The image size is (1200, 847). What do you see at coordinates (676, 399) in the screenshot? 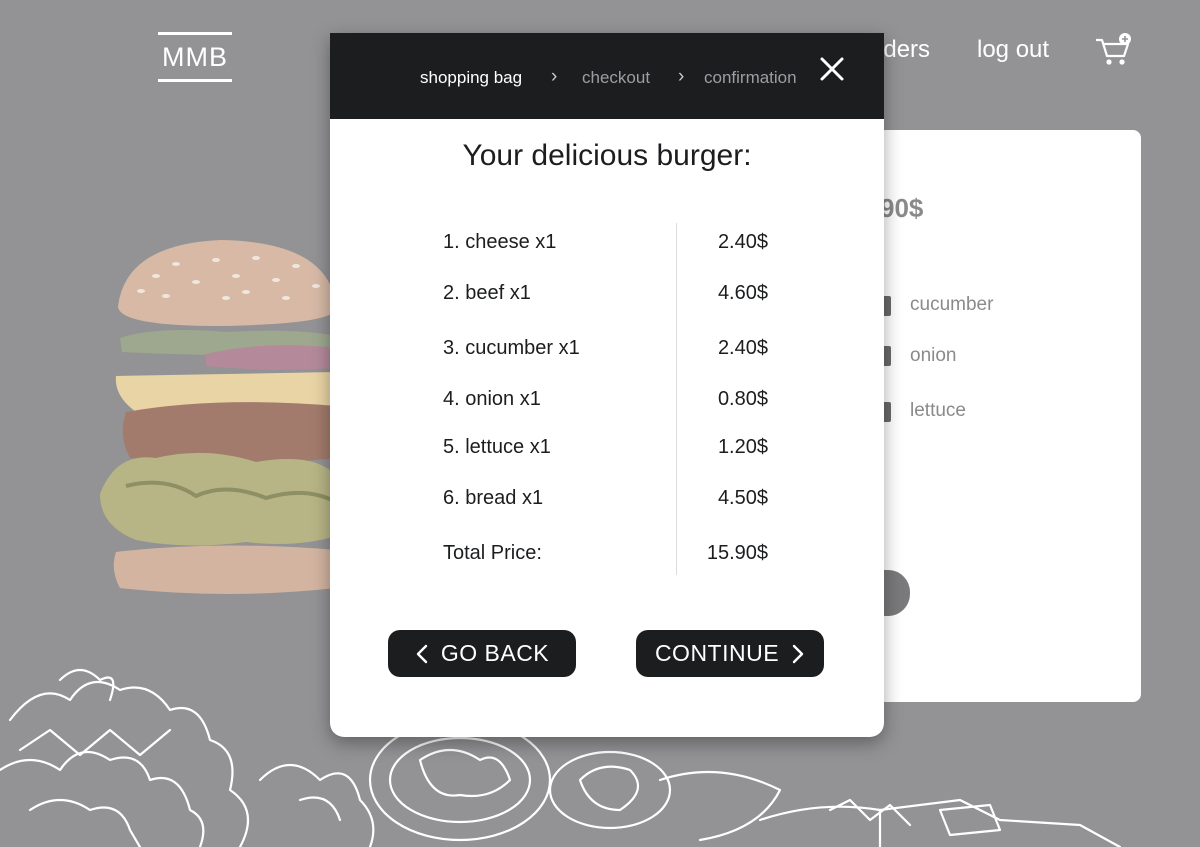
I see `column-divider` at bounding box center [676, 399].